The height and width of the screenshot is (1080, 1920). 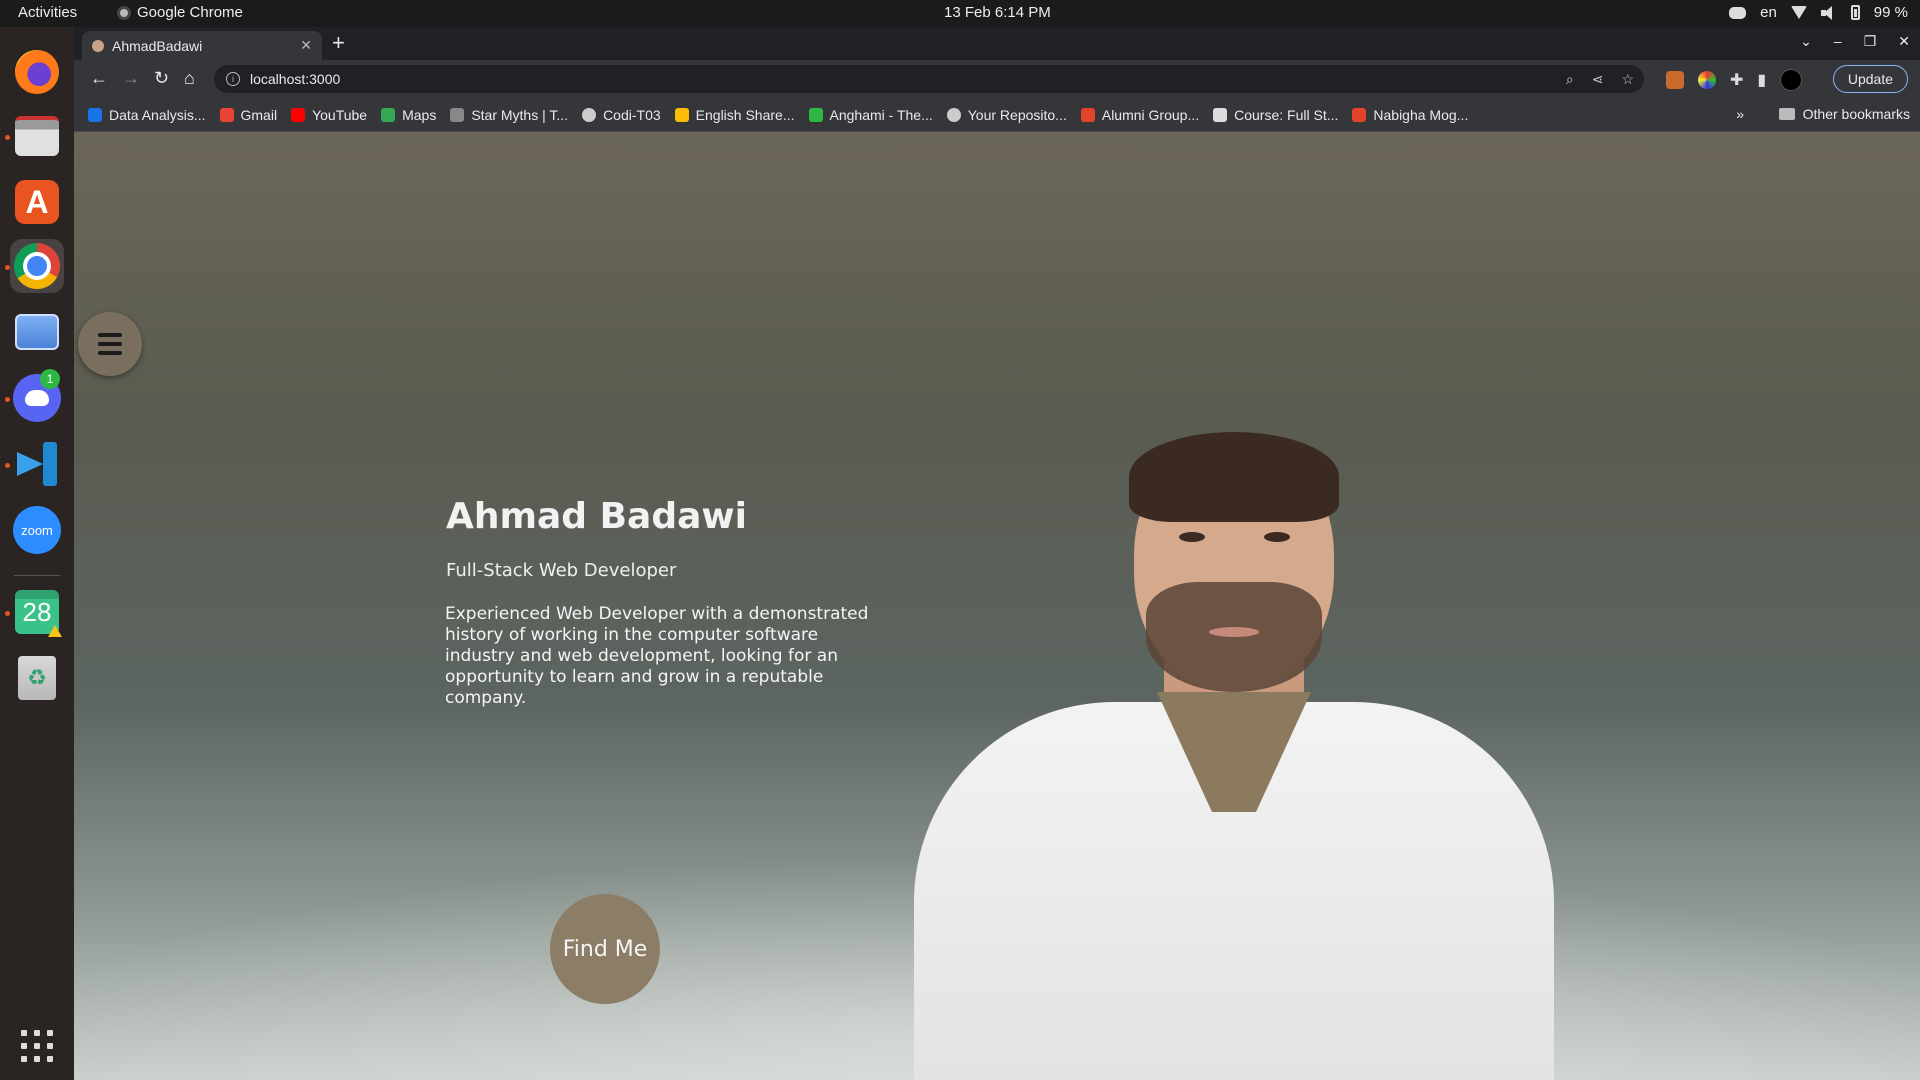 I want to click on forward-icon: →, so click(x=131, y=78).